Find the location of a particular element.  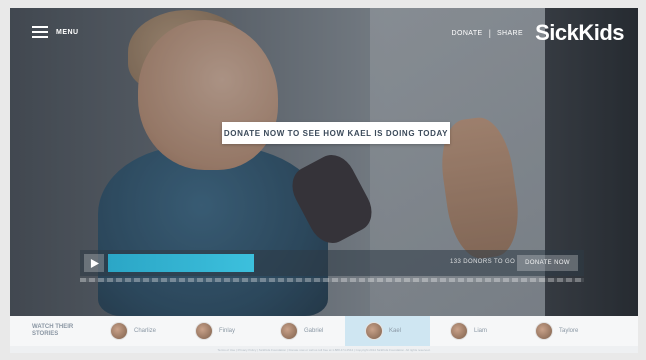

story-name: Charlize is located at coordinates (145, 331).